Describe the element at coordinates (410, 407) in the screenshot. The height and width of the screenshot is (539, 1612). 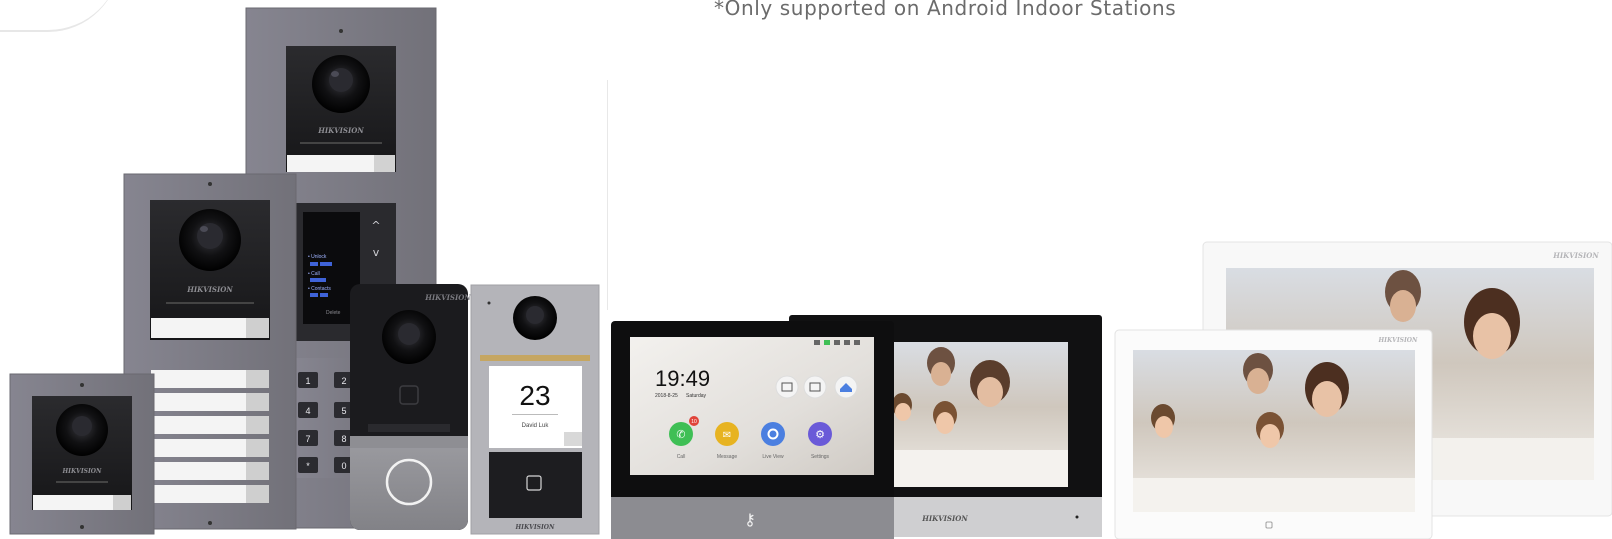
I see `villa-door-station-dark: HIKVISION` at that location.